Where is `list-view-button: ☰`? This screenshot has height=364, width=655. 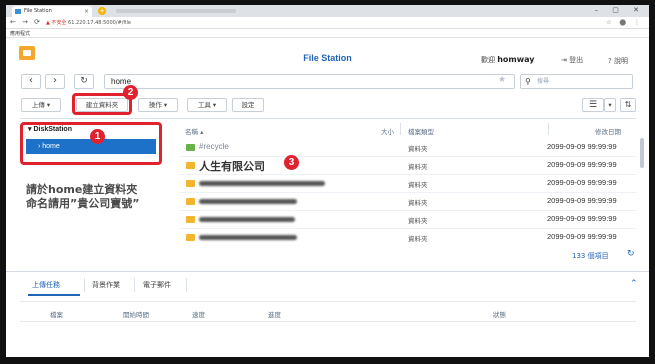 list-view-button: ☰ is located at coordinates (593, 105).